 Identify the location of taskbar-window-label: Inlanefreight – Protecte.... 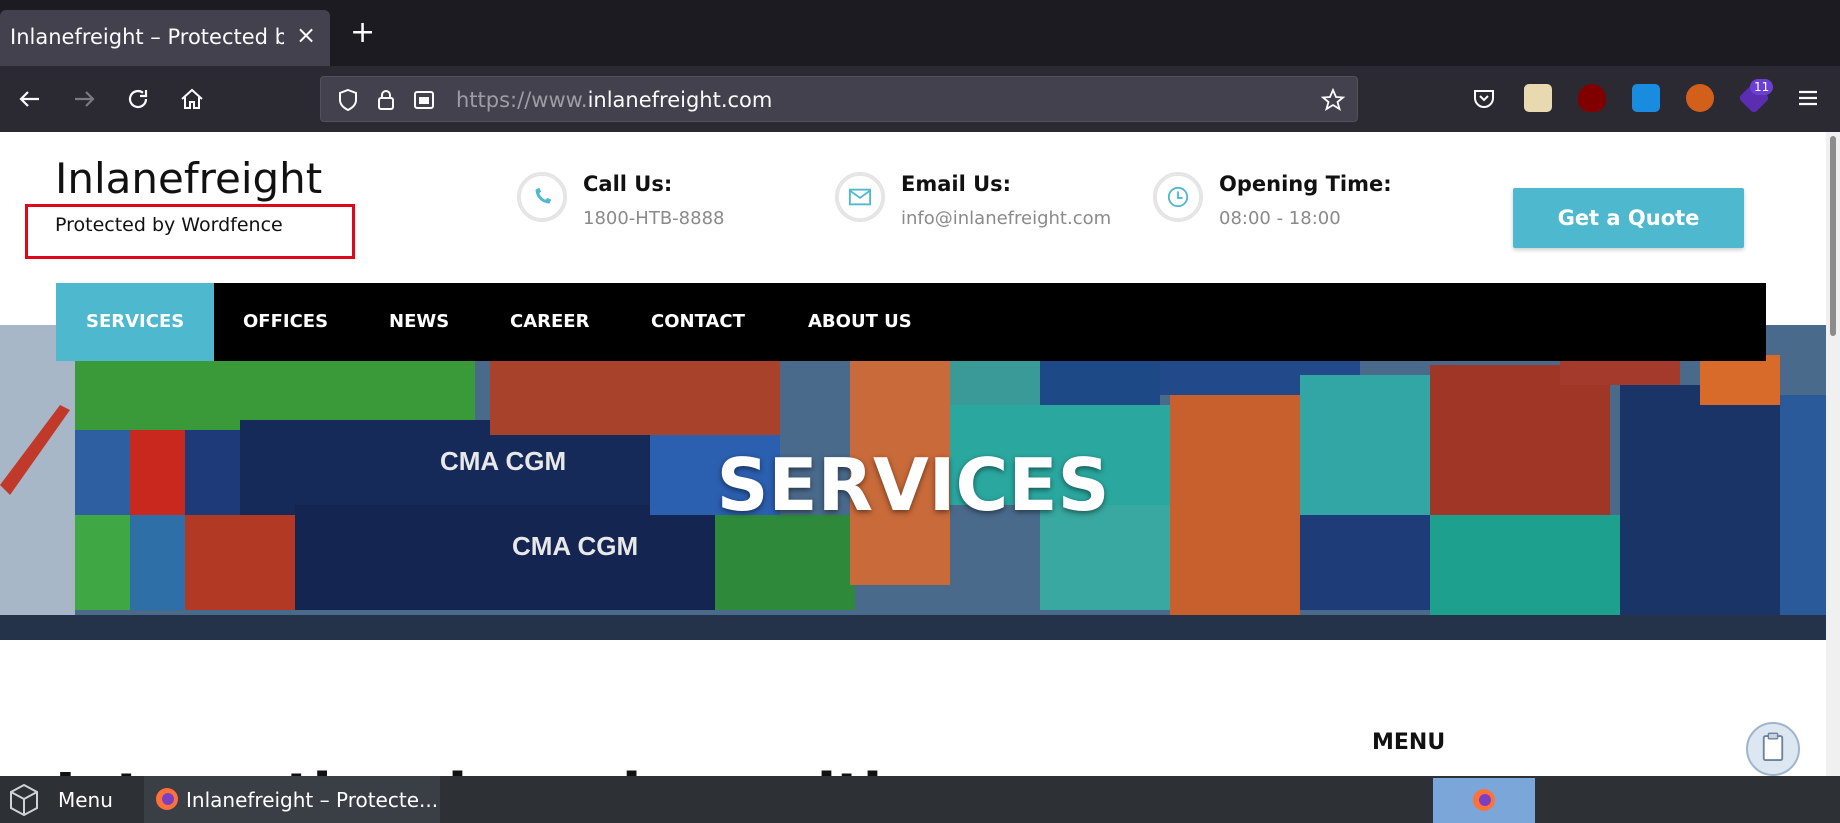
(312, 800).